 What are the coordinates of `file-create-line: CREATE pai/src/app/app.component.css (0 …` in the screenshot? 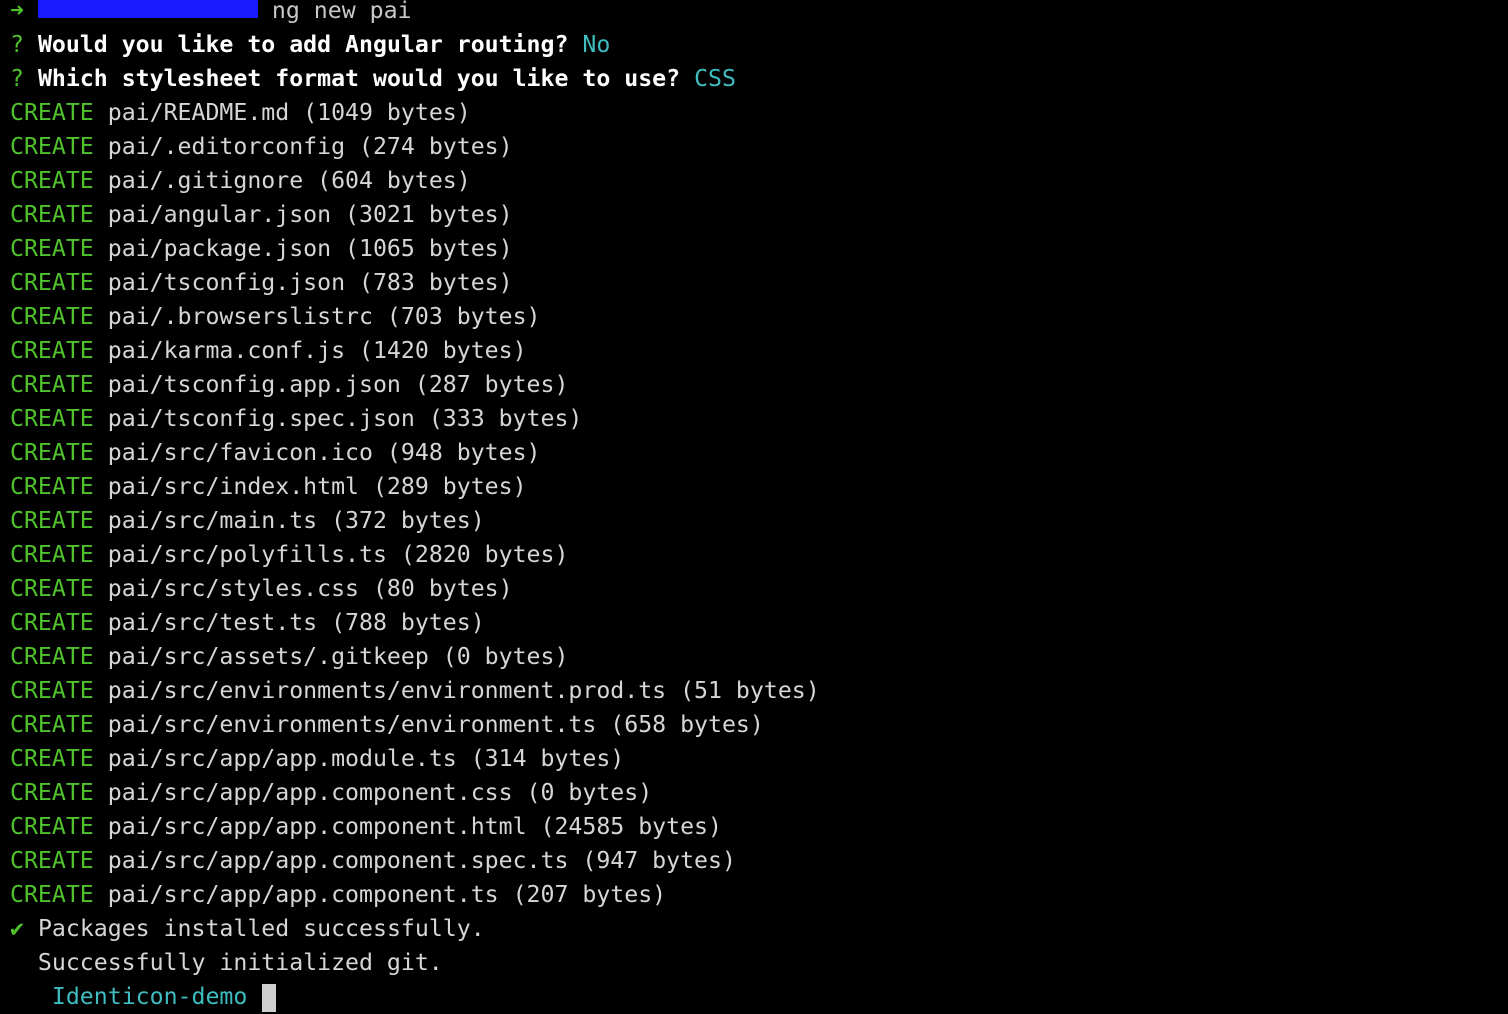 It's located at (415, 793).